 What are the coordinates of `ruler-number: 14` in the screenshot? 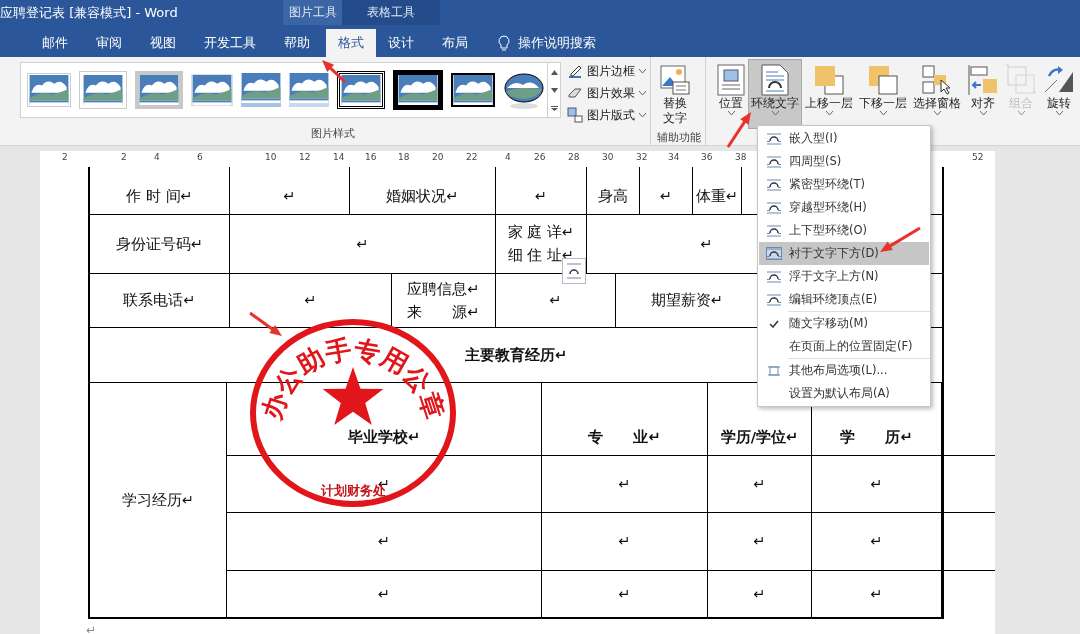 It's located at (339, 157).